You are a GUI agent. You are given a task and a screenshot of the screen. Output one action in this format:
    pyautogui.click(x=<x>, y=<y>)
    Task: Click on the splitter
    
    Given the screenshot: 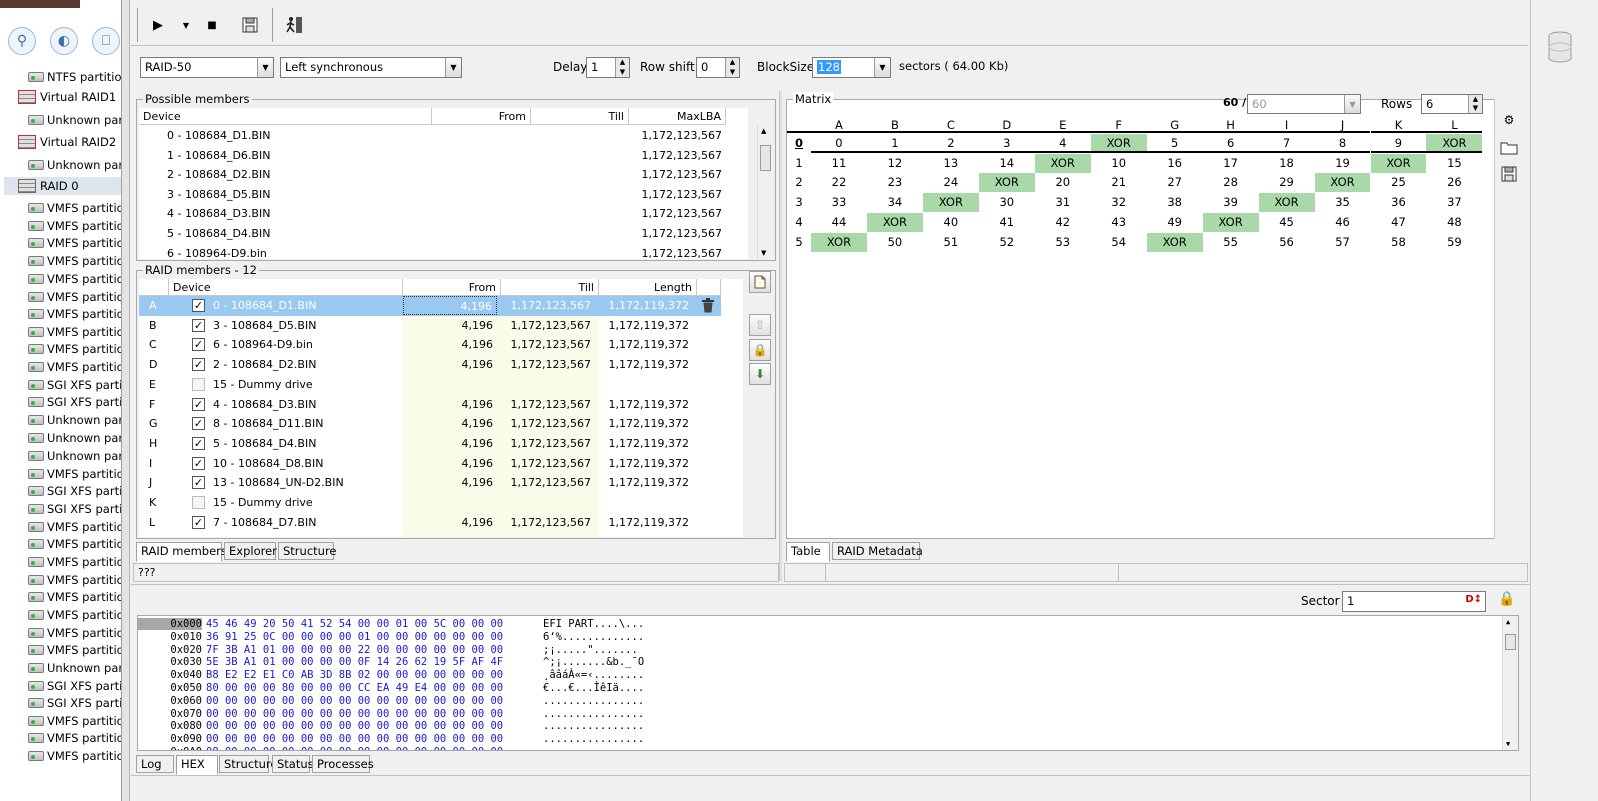 What is the action you would take?
    pyautogui.click(x=780, y=336)
    